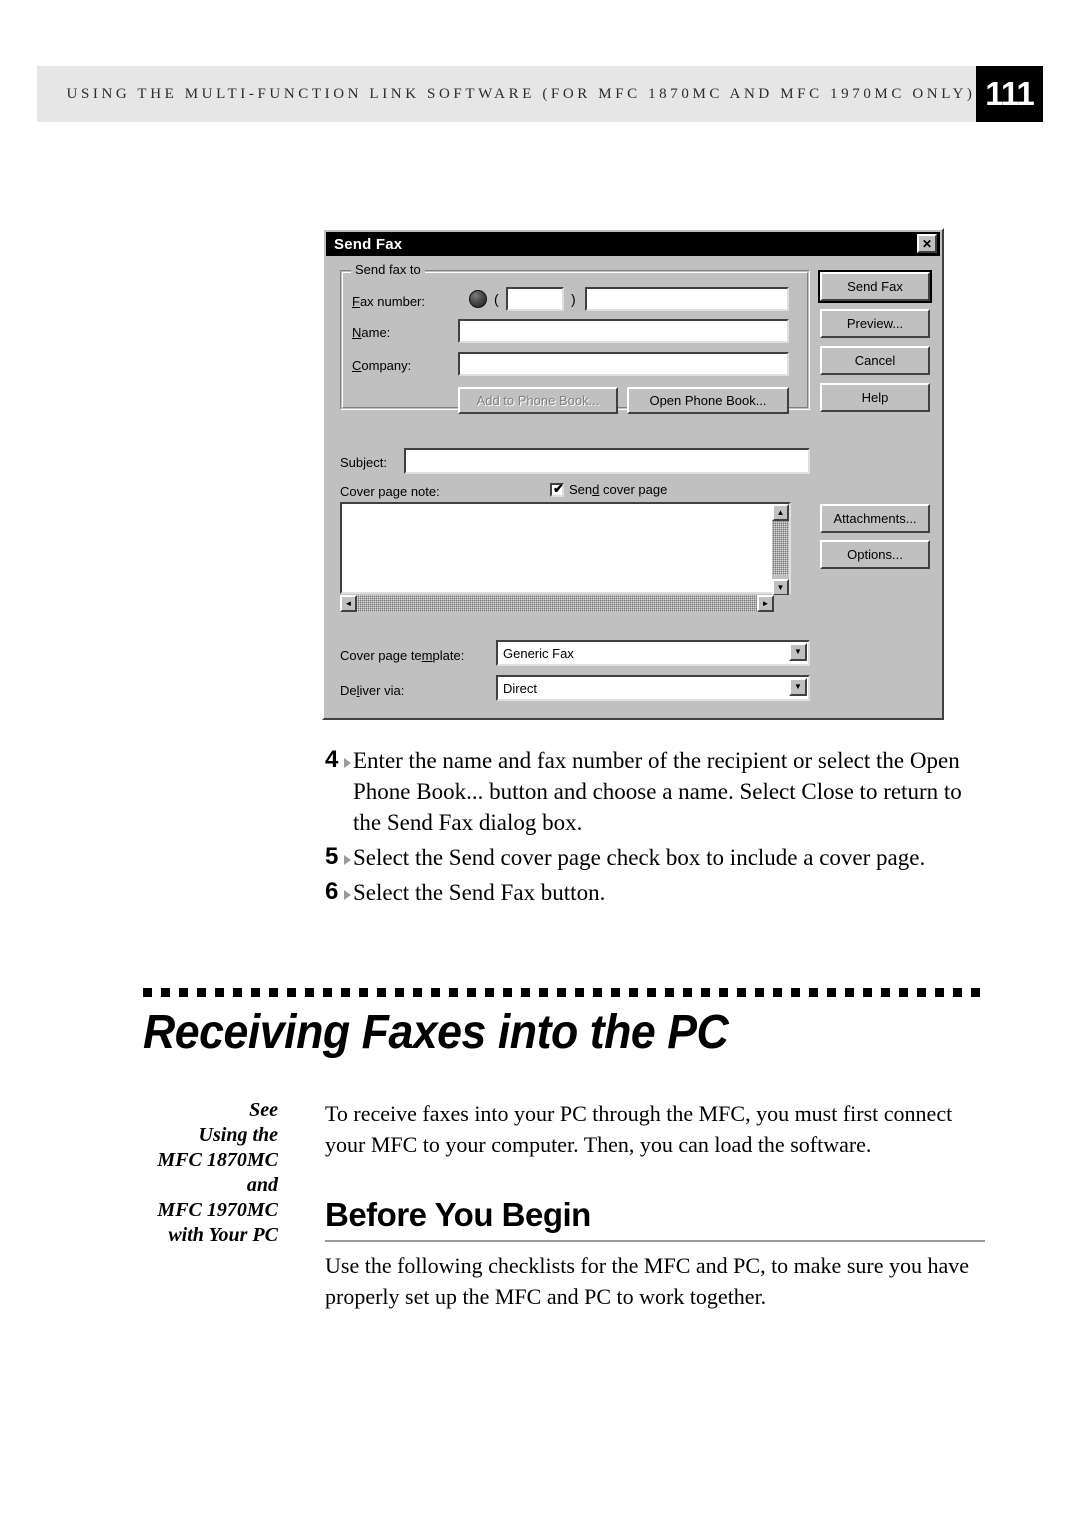  What do you see at coordinates (875, 360) in the screenshot?
I see `cancel-button: Cancel` at bounding box center [875, 360].